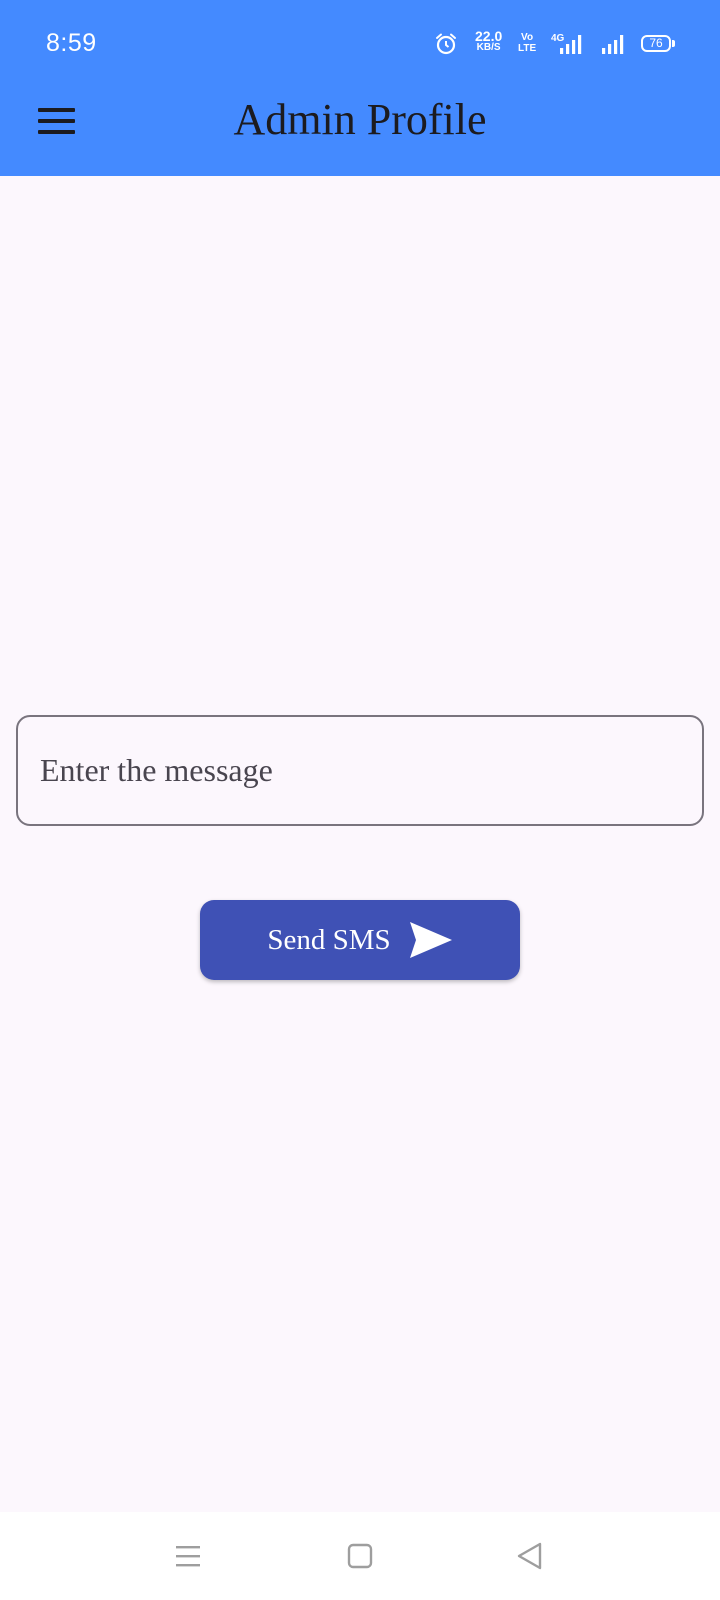 The image size is (720, 1600). I want to click on signal-icon, so click(571, 44).